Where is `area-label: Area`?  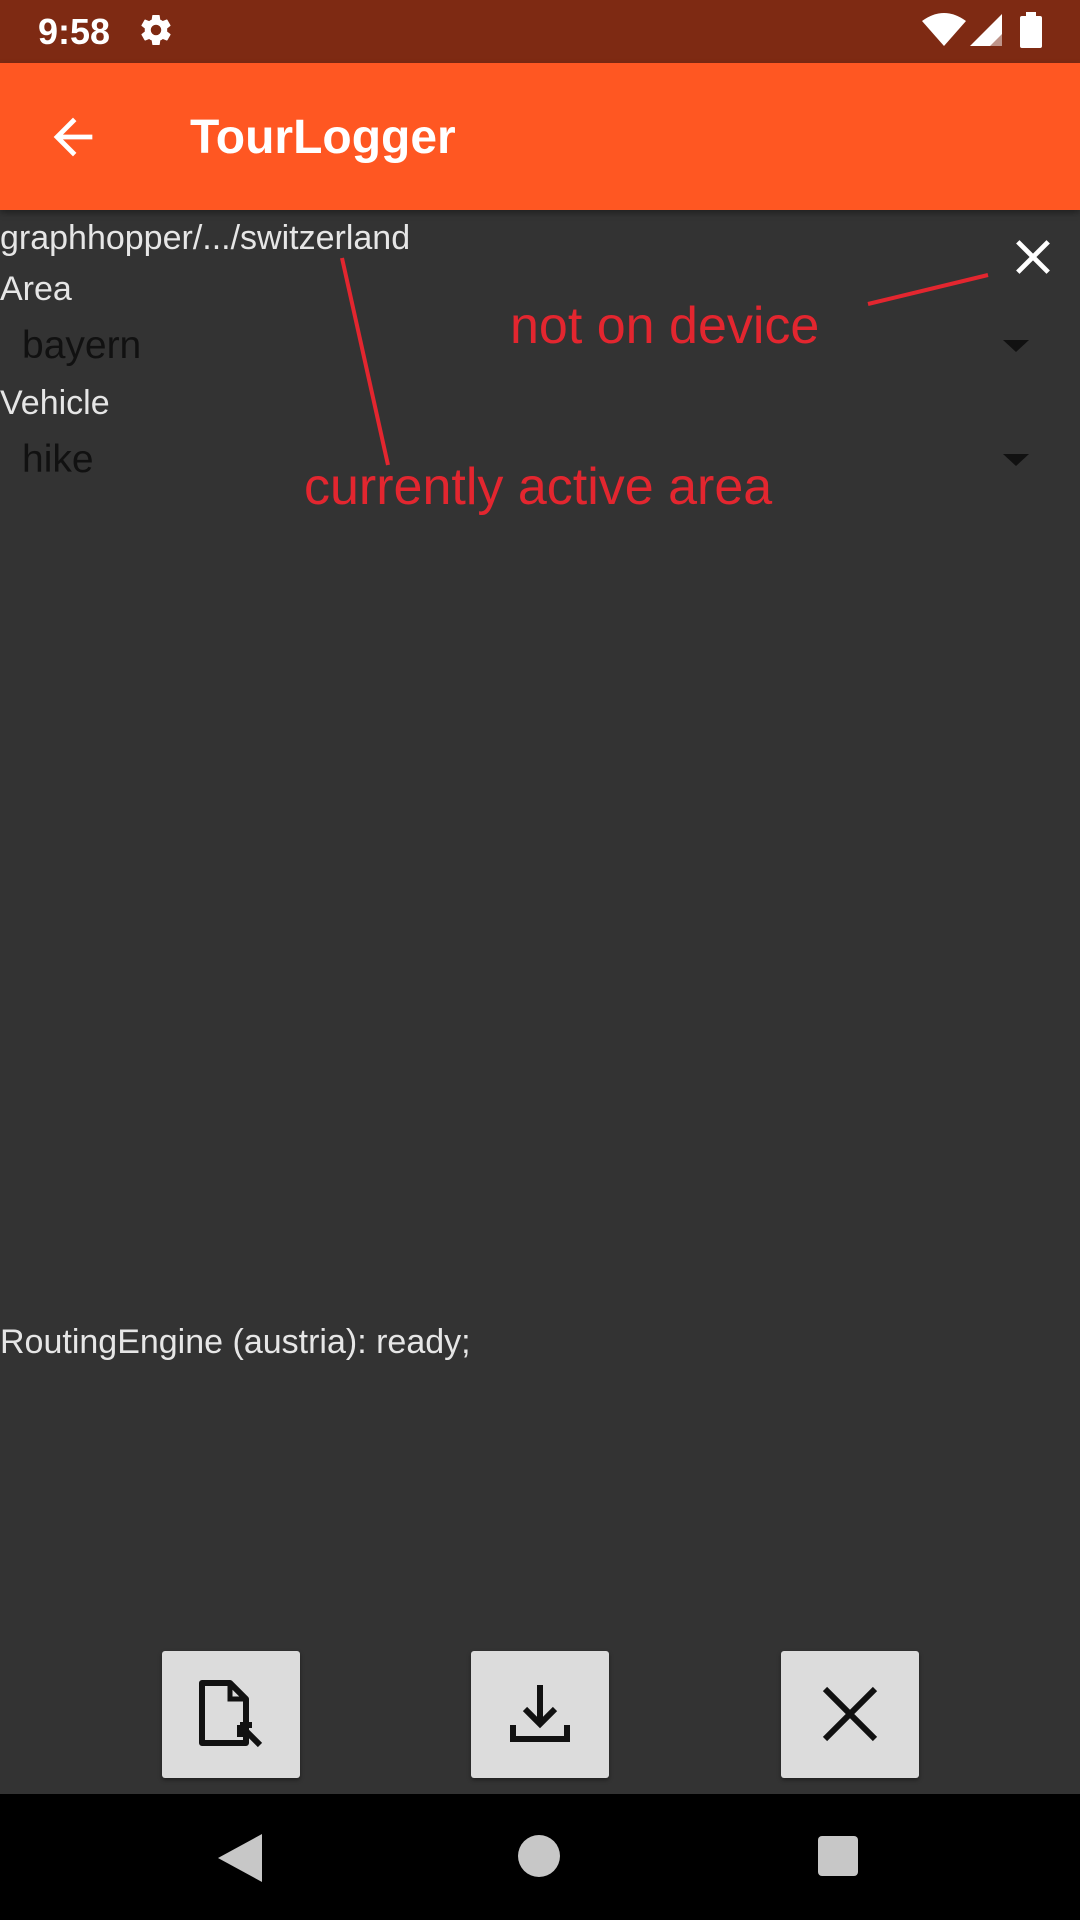
area-label: Area is located at coordinates (36, 289).